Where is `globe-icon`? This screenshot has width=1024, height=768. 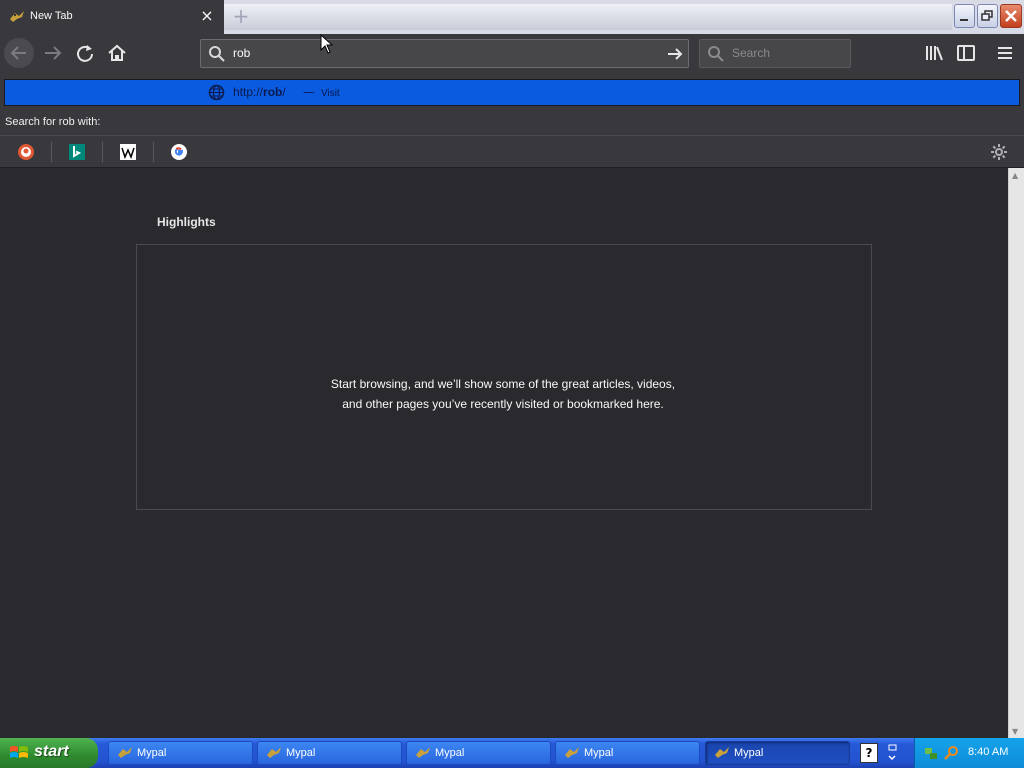
globe-icon is located at coordinates (216, 92).